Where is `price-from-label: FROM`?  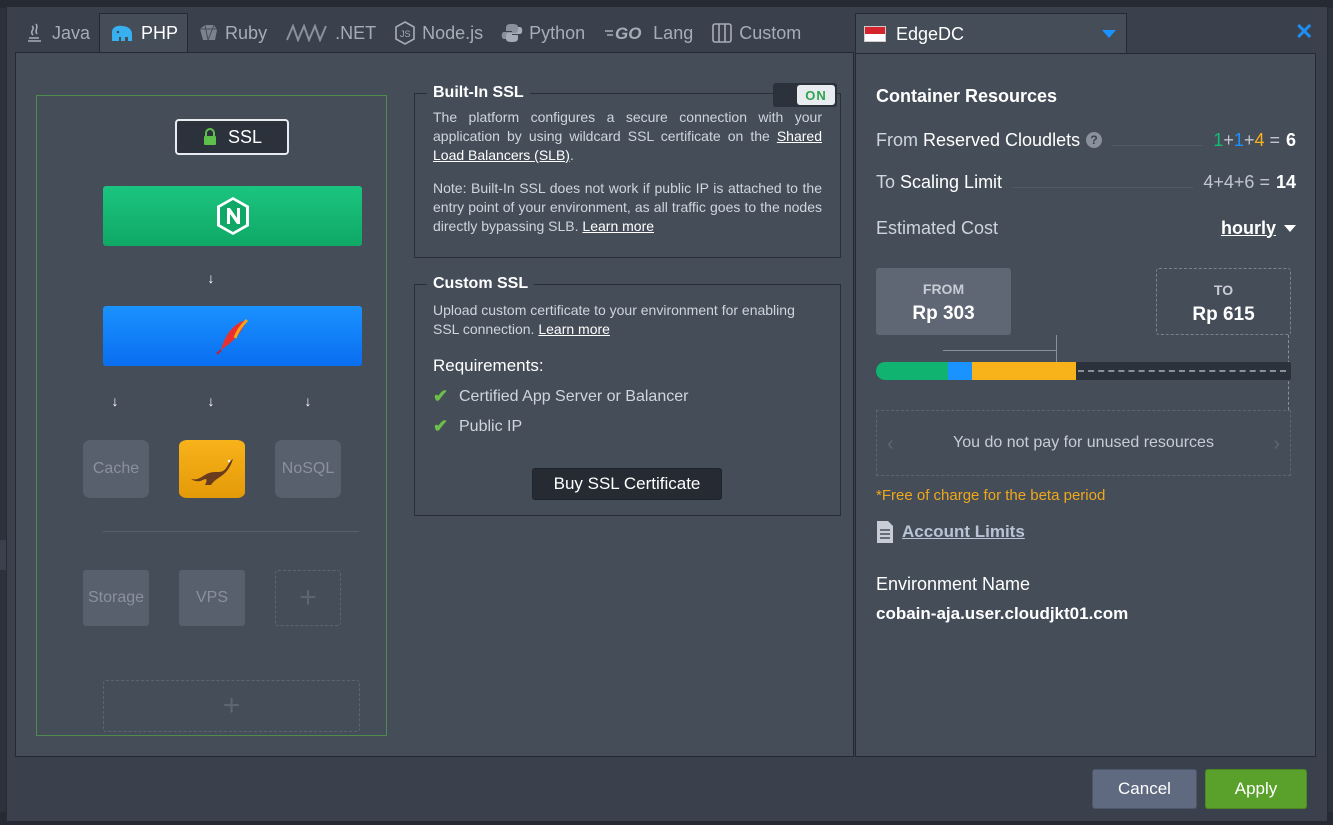
price-from-label: FROM is located at coordinates (943, 289).